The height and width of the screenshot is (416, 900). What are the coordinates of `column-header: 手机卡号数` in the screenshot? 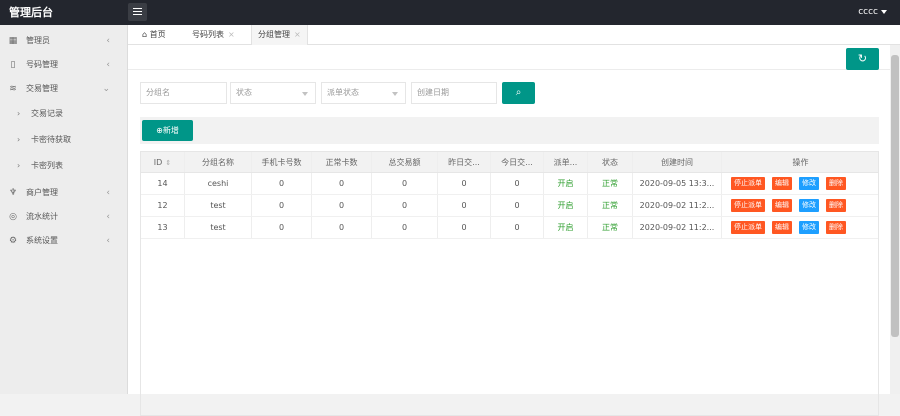 It's located at (282, 162).